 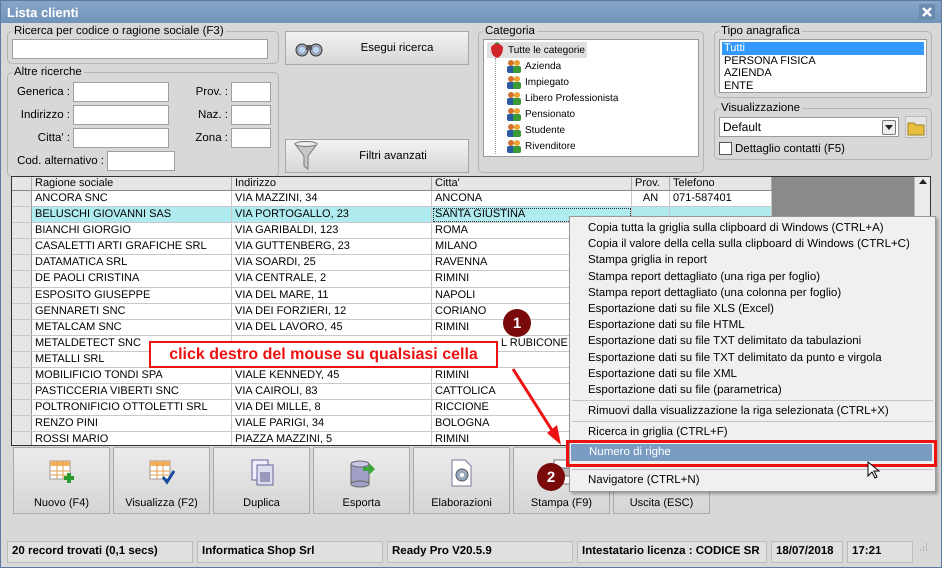 What do you see at coordinates (62, 472) in the screenshot?
I see `grid-plus-icon` at bounding box center [62, 472].